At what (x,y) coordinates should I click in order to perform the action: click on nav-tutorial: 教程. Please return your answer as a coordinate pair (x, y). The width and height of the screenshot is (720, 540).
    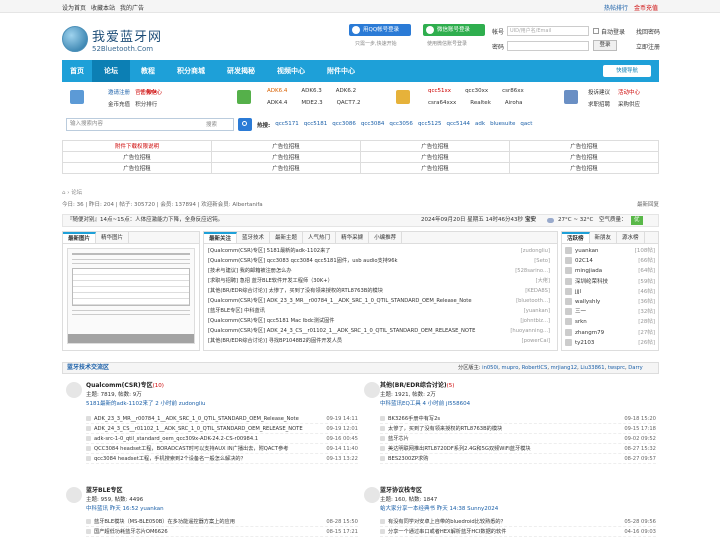
    Looking at the image, I should click on (148, 71).